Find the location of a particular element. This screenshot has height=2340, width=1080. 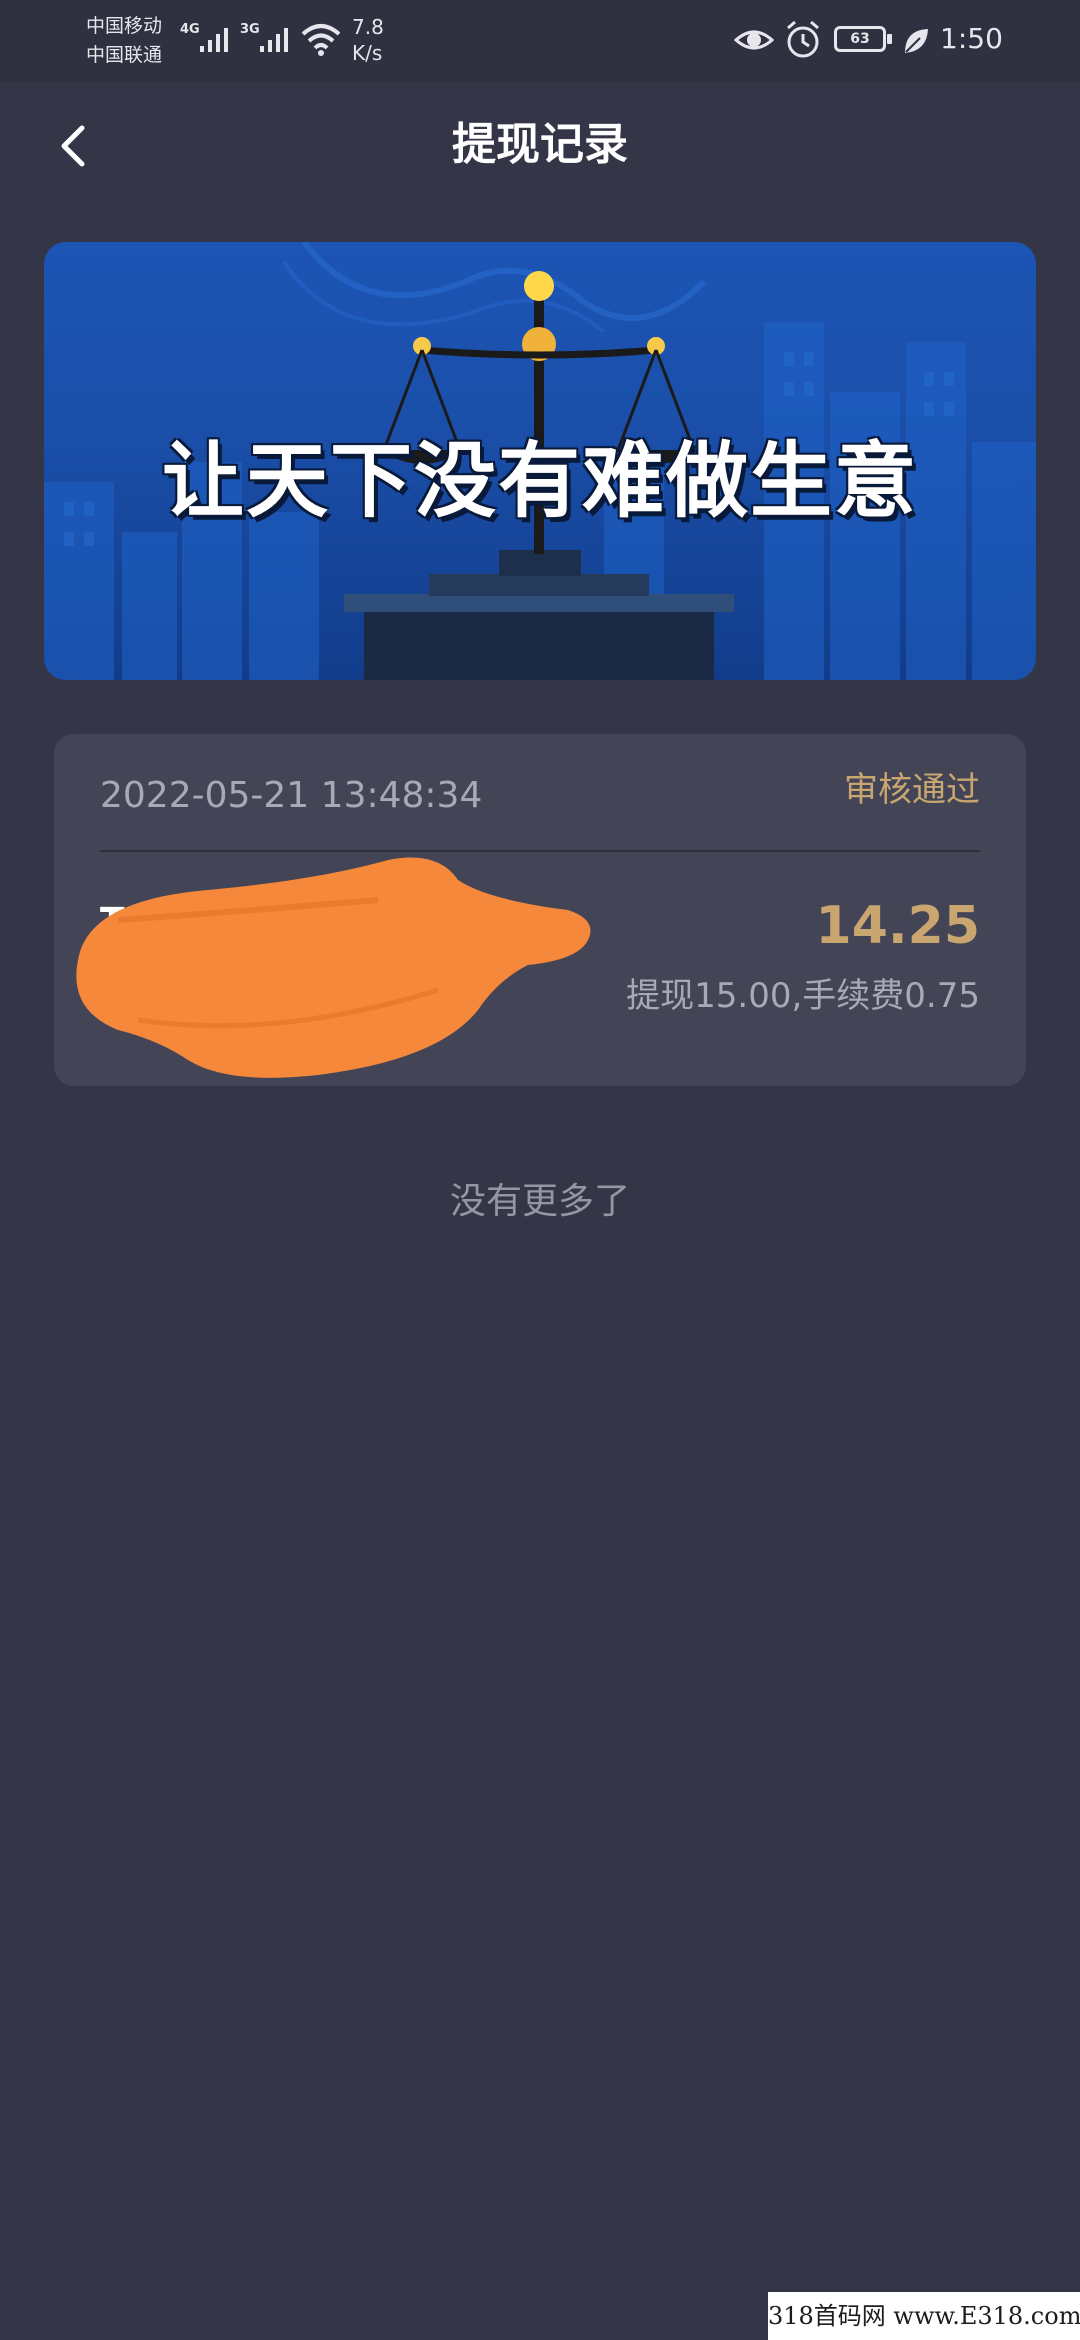

carrier-2: 中国联通 is located at coordinates (124, 55).